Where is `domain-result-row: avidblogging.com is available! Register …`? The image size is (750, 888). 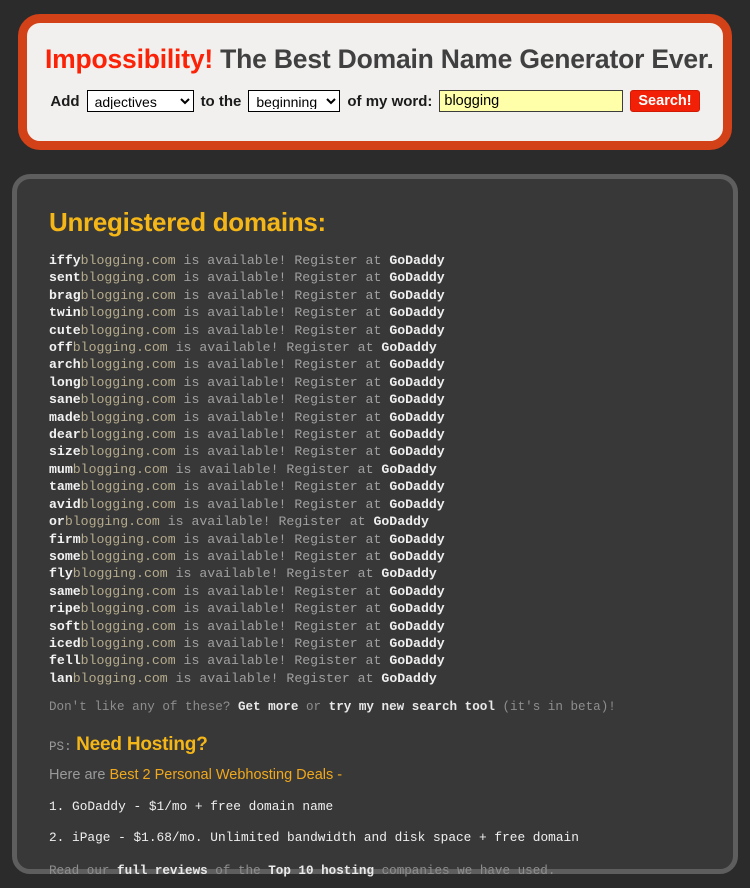 domain-result-row: avidblogging.com is available! Register … is located at coordinates (380, 504).